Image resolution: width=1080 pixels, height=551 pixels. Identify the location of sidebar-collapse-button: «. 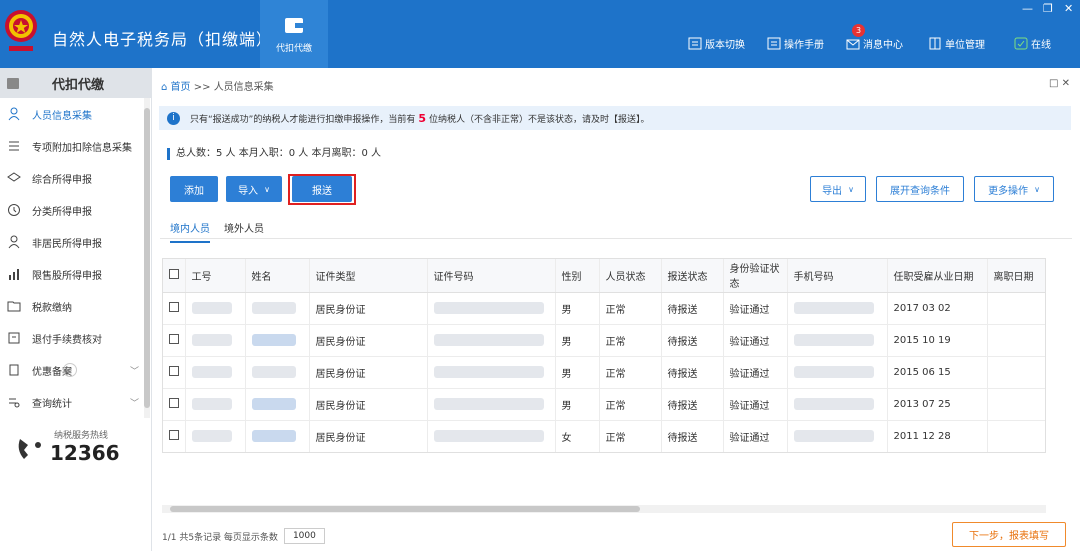
(70, 370).